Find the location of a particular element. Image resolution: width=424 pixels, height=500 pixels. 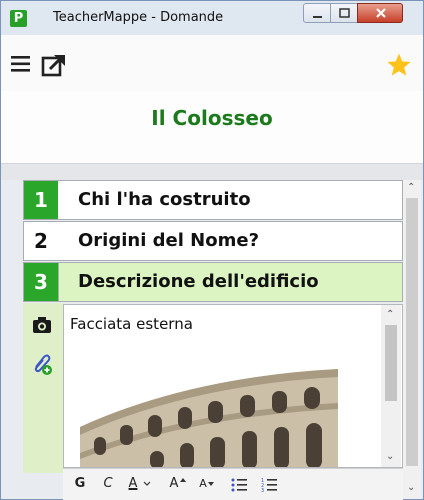

camera-icon is located at coordinates (42, 325).